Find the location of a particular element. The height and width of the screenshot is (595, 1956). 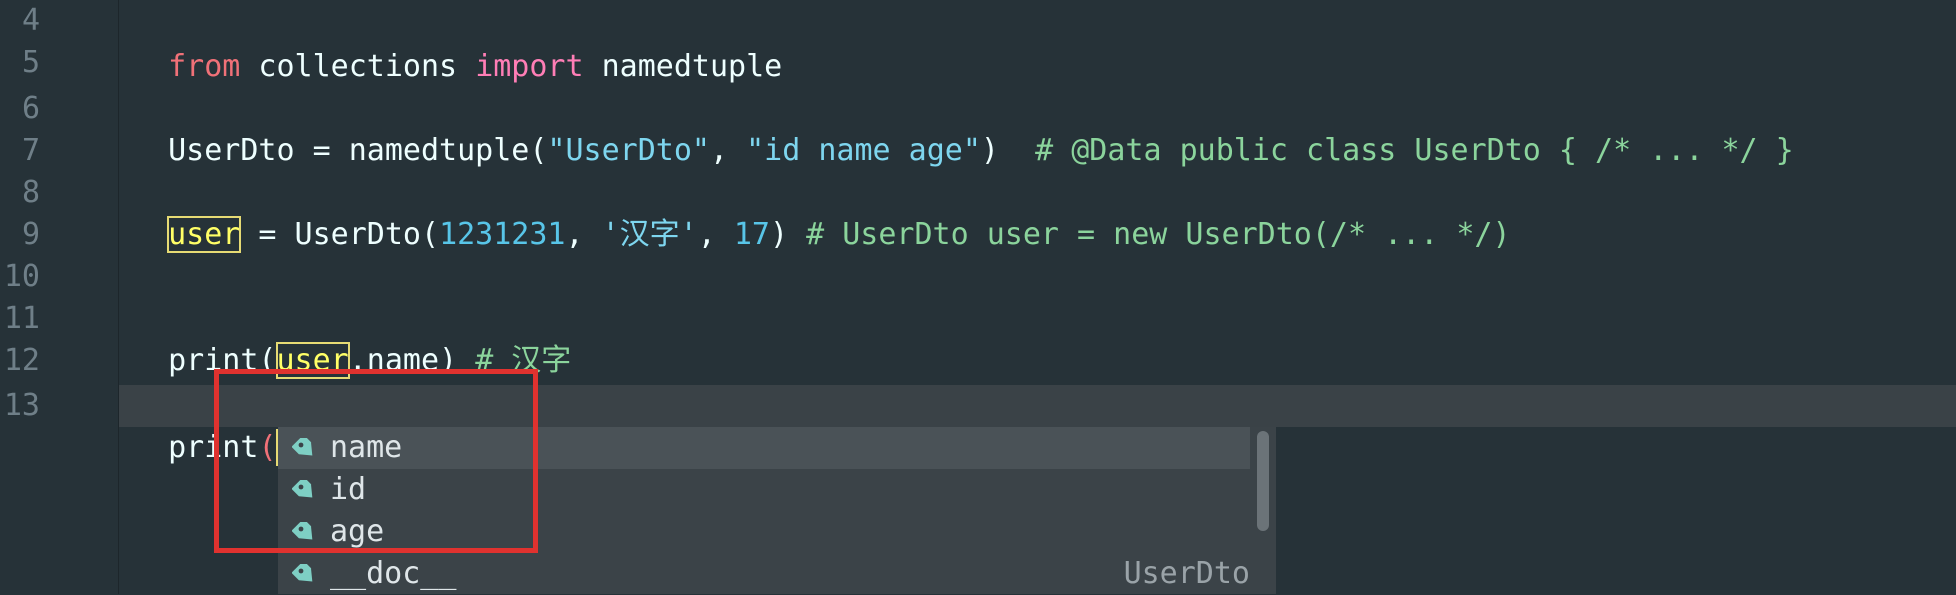

number-literal: 17 is located at coordinates (751, 234).